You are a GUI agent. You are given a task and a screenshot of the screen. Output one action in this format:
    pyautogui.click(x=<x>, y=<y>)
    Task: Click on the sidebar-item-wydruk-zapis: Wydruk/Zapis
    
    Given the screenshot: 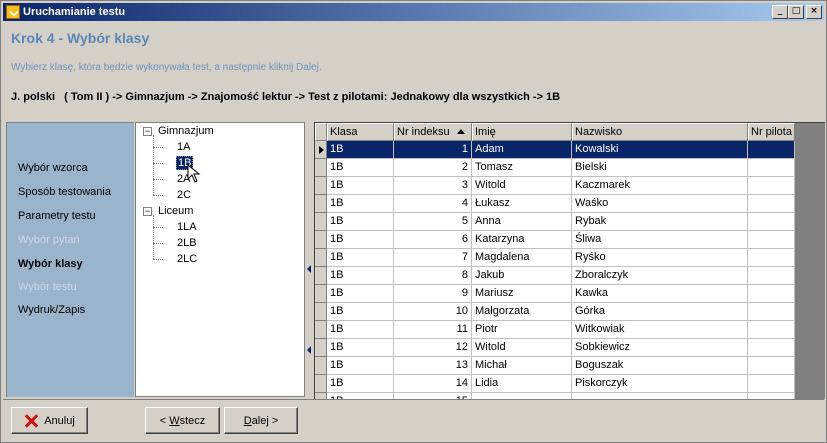 What is the action you would take?
    pyautogui.click(x=51, y=310)
    